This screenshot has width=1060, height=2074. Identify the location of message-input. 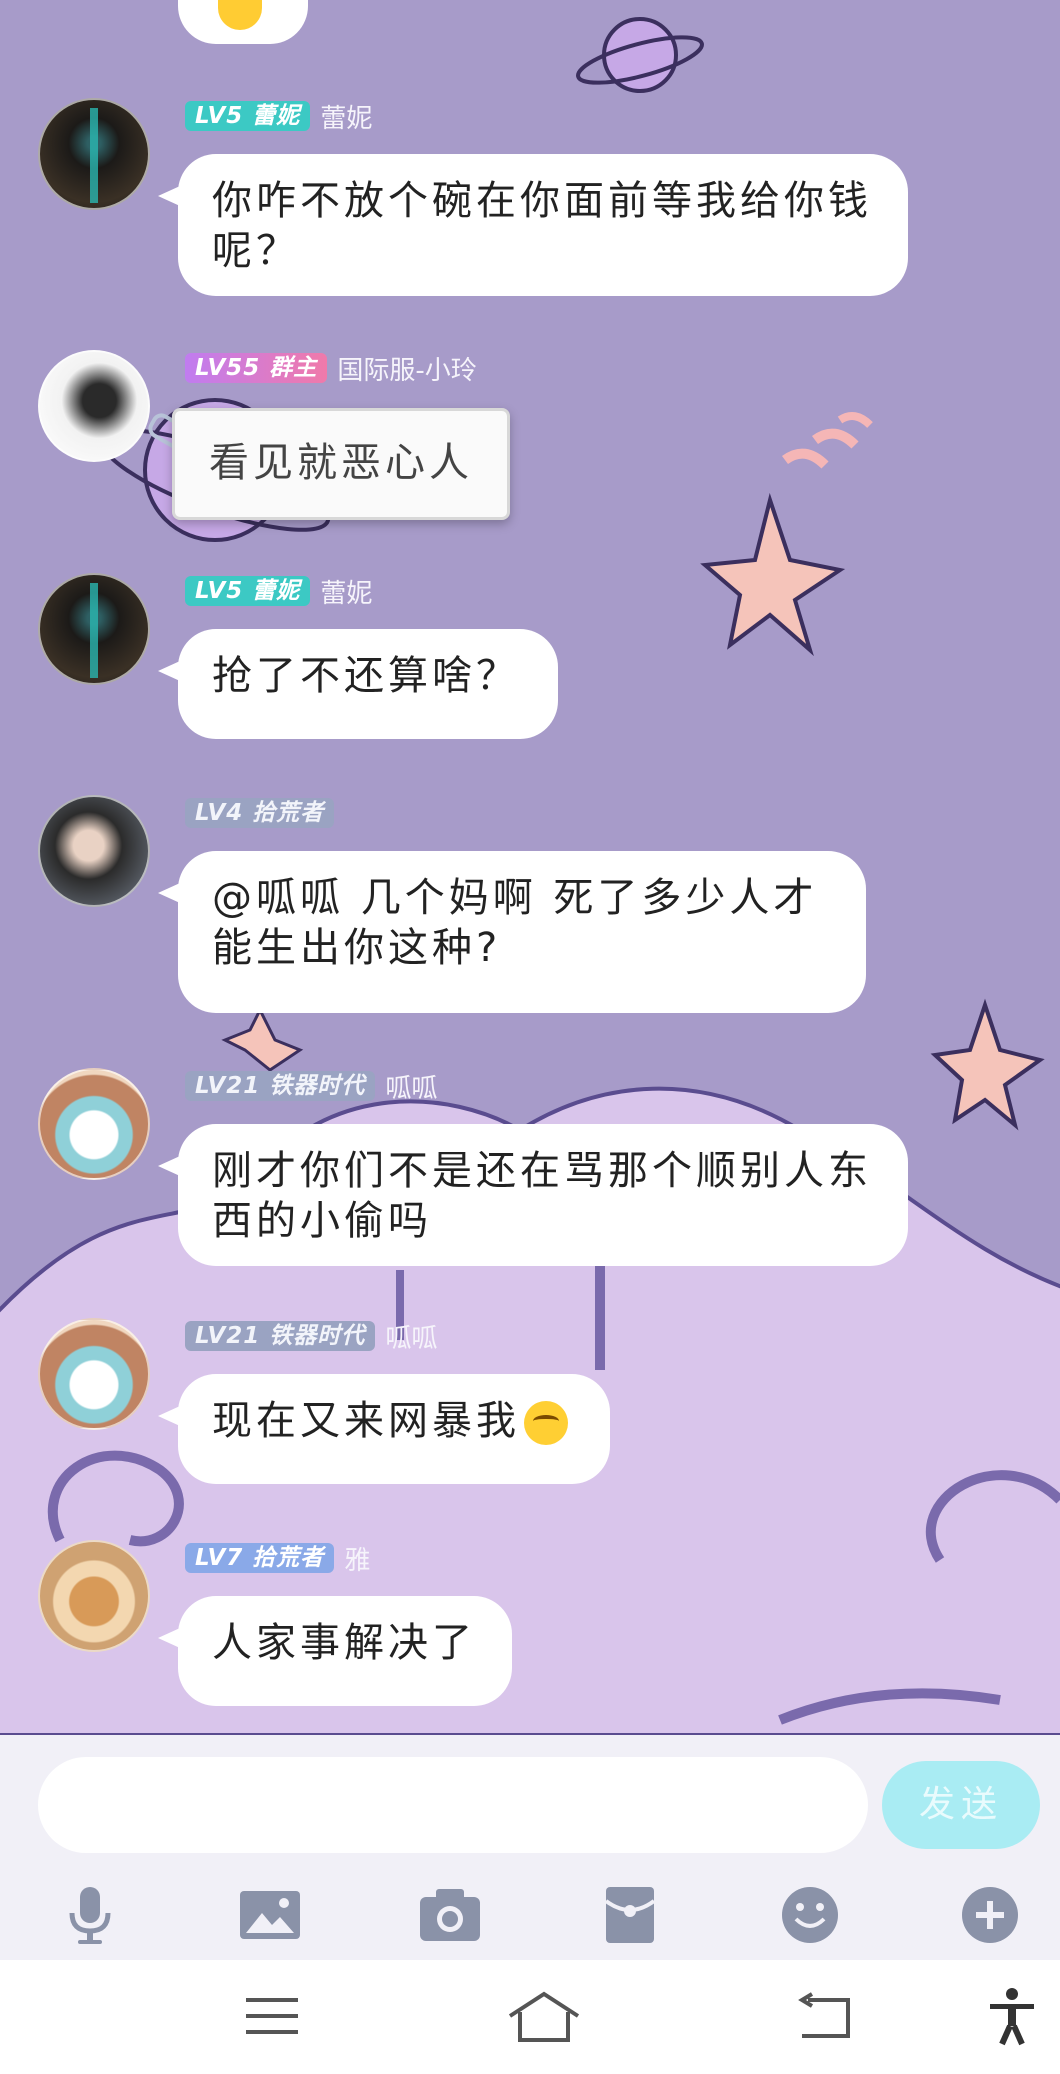
(453, 1805).